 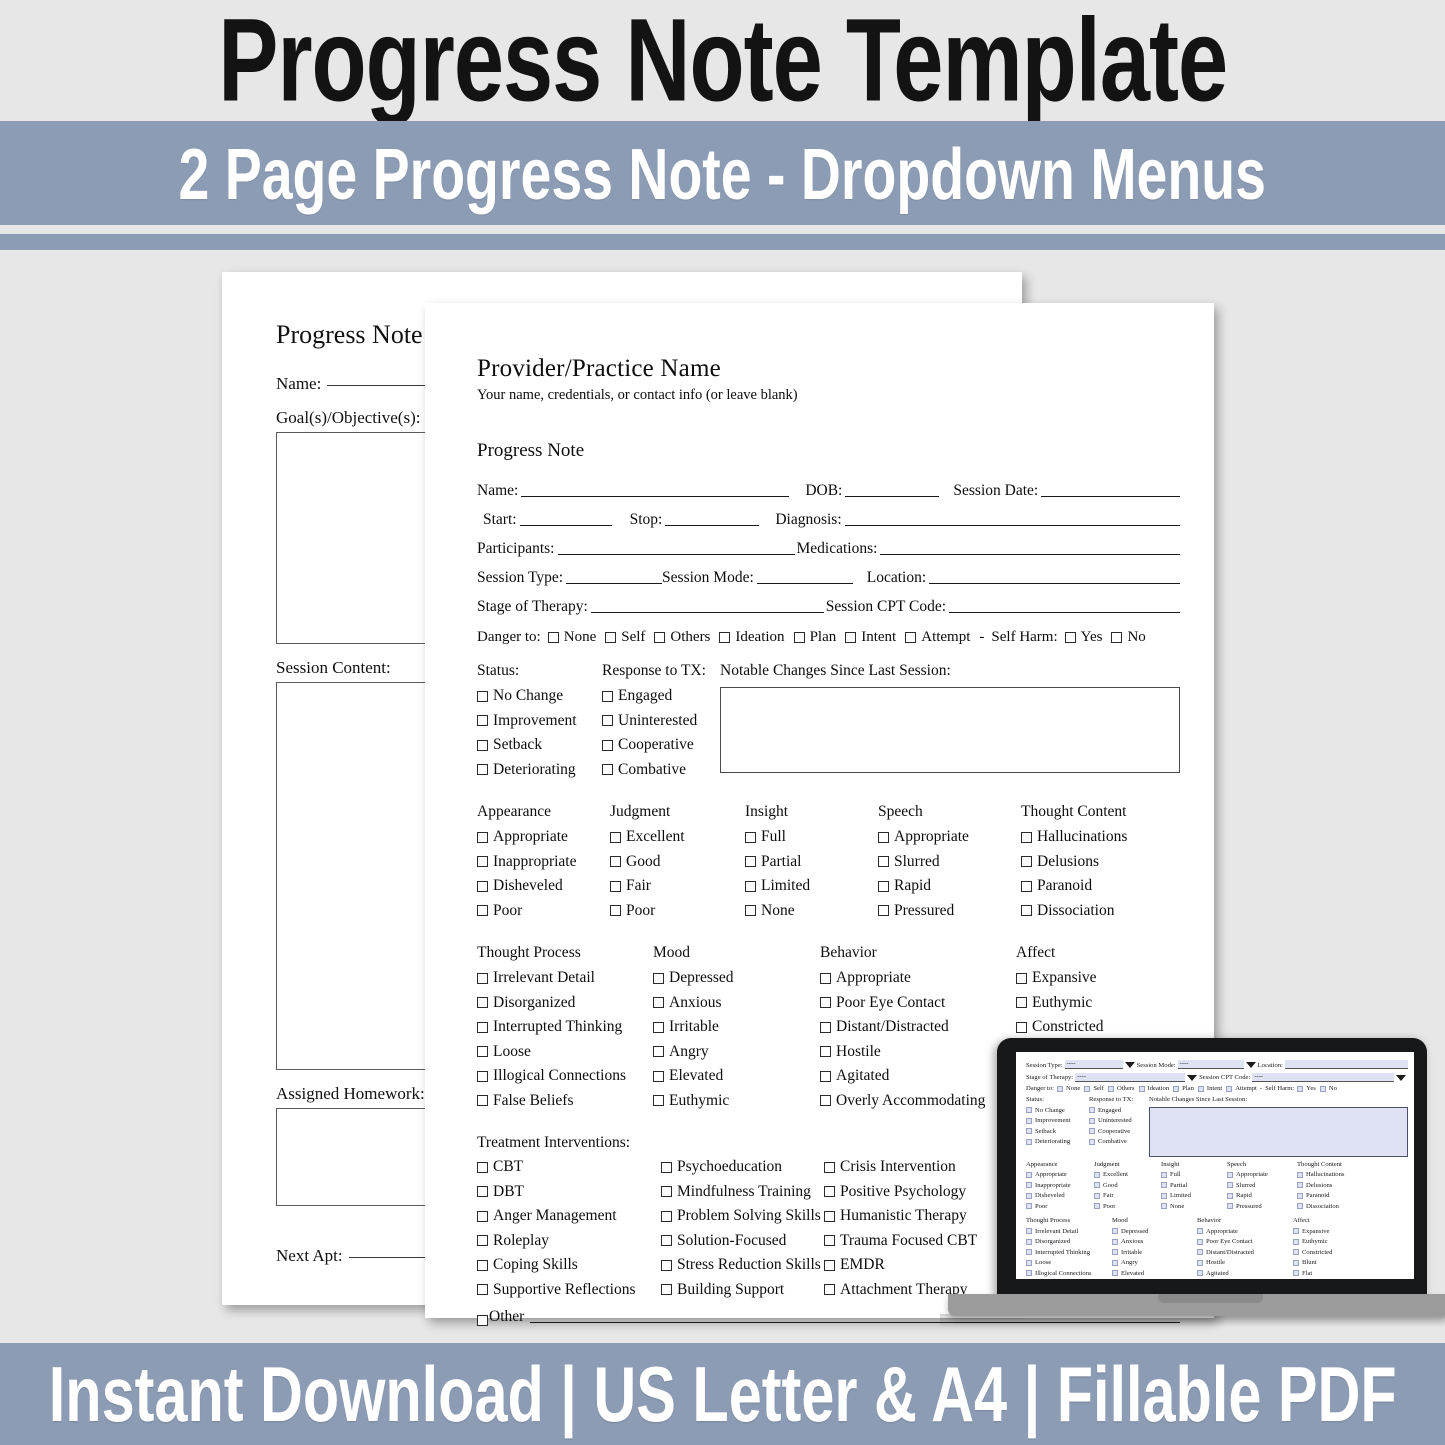 What do you see at coordinates (870, 637) in the screenshot?
I see `danger-option-intent: Intent` at bounding box center [870, 637].